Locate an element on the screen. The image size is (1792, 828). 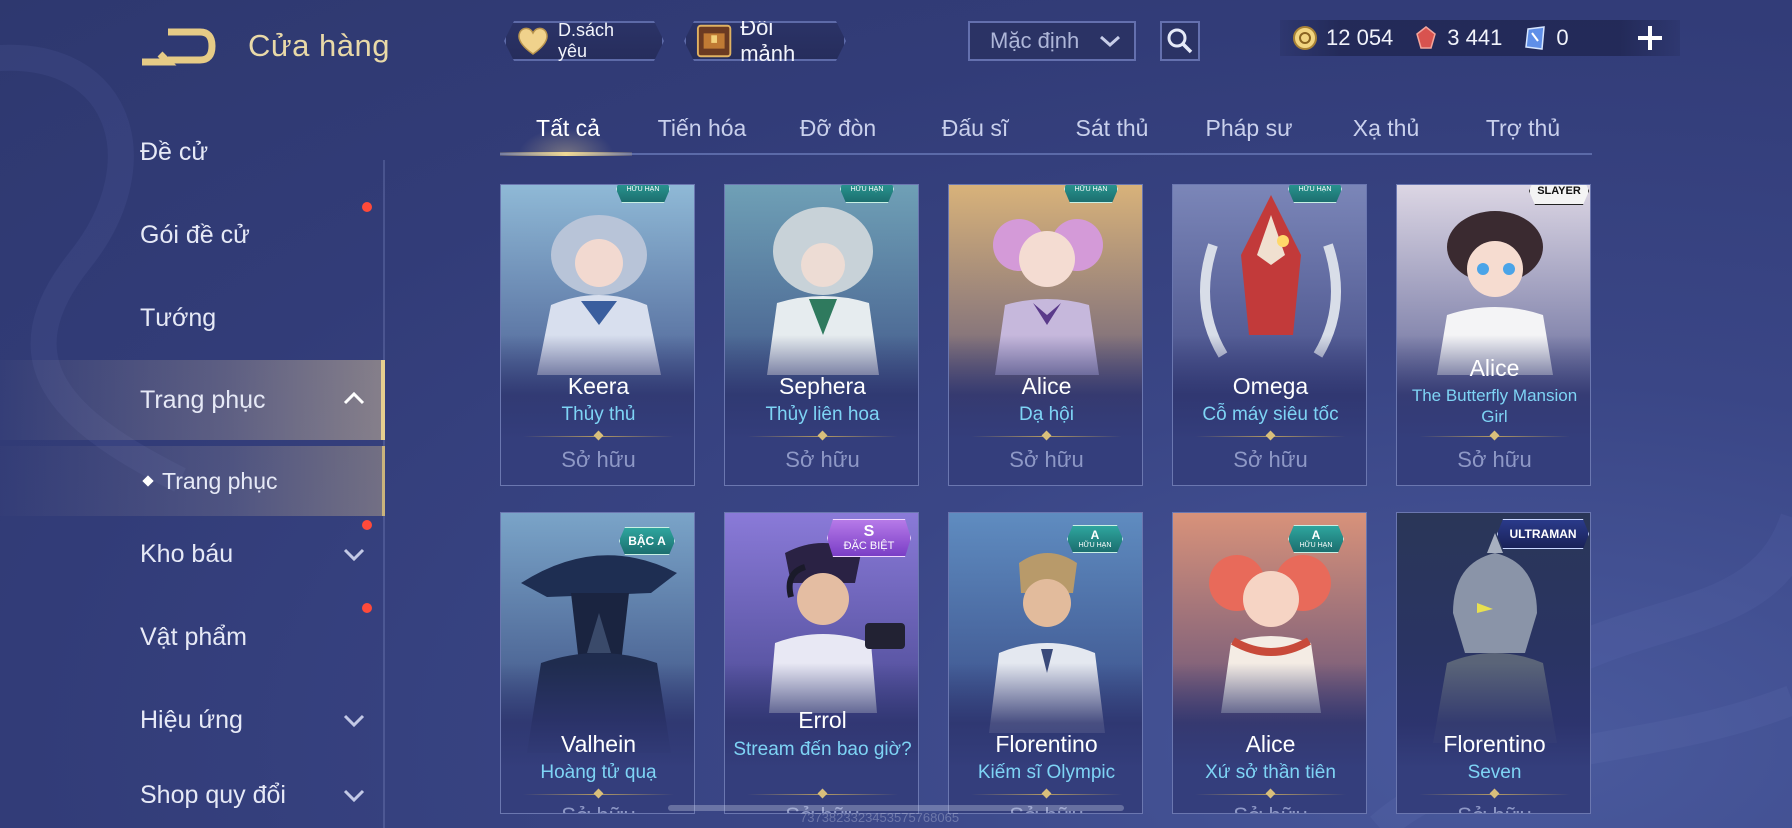
gold-amount: 12 054 is located at coordinates (1360, 37).